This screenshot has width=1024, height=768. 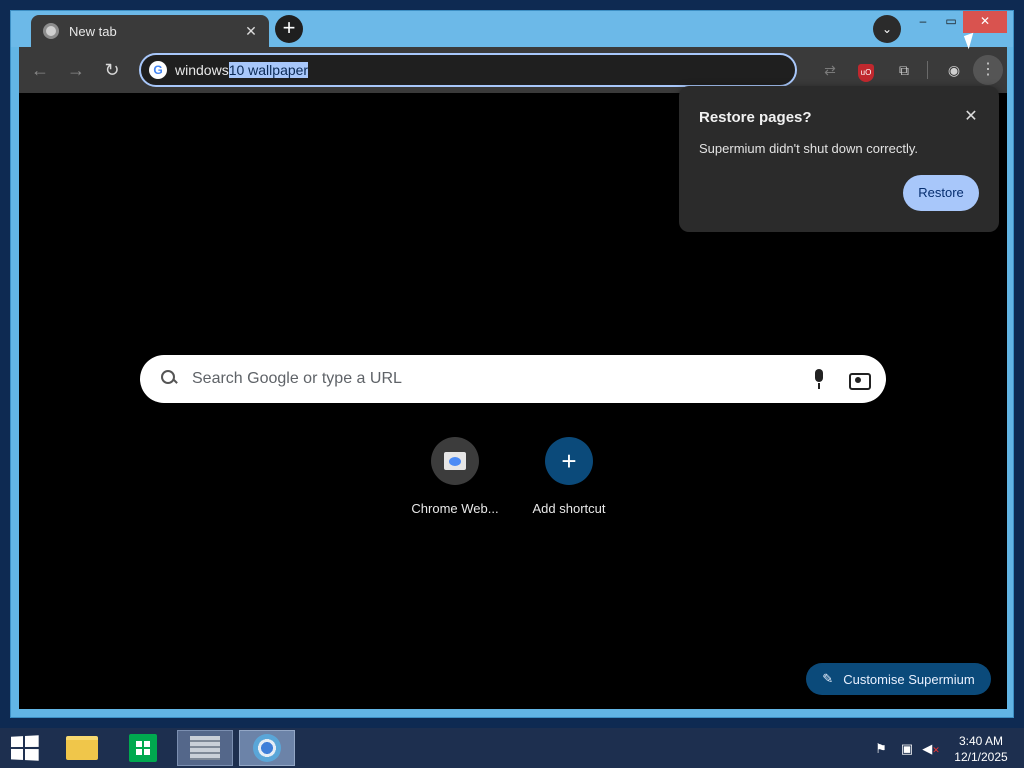 I want to click on web-store-icon, so click(x=455, y=461).